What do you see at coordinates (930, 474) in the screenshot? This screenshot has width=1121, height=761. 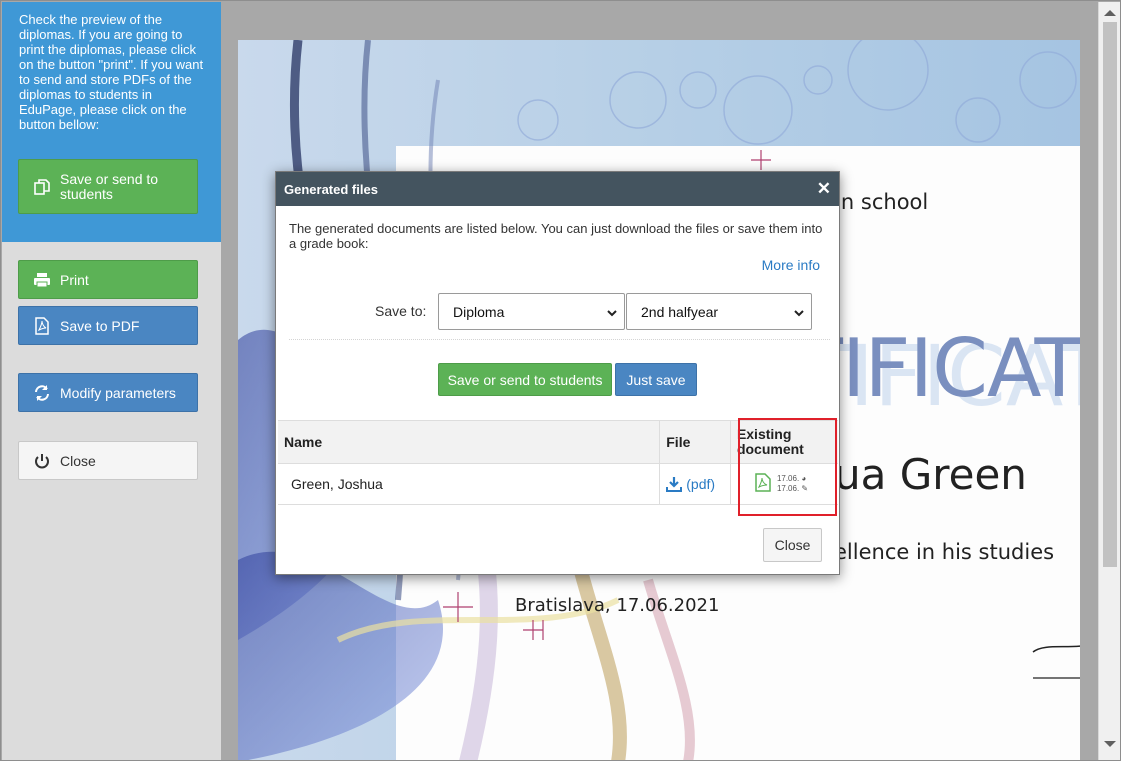 I see `certificate-recipient: ua Green` at bounding box center [930, 474].